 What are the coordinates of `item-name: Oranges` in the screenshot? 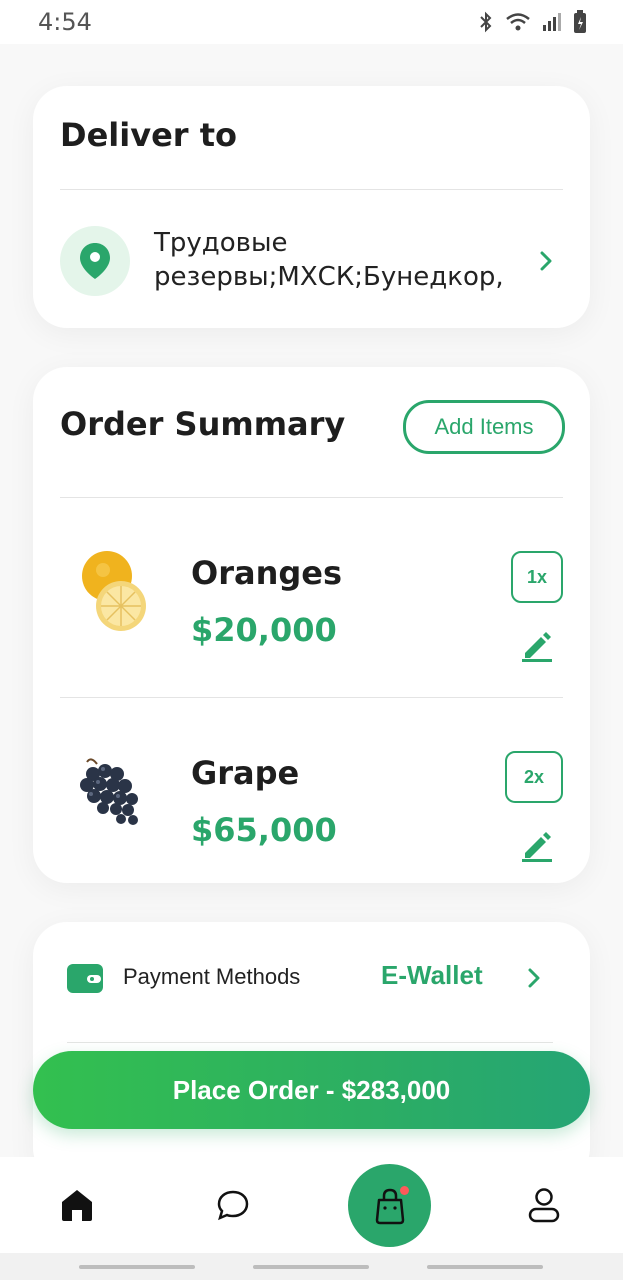 It's located at (267, 573).